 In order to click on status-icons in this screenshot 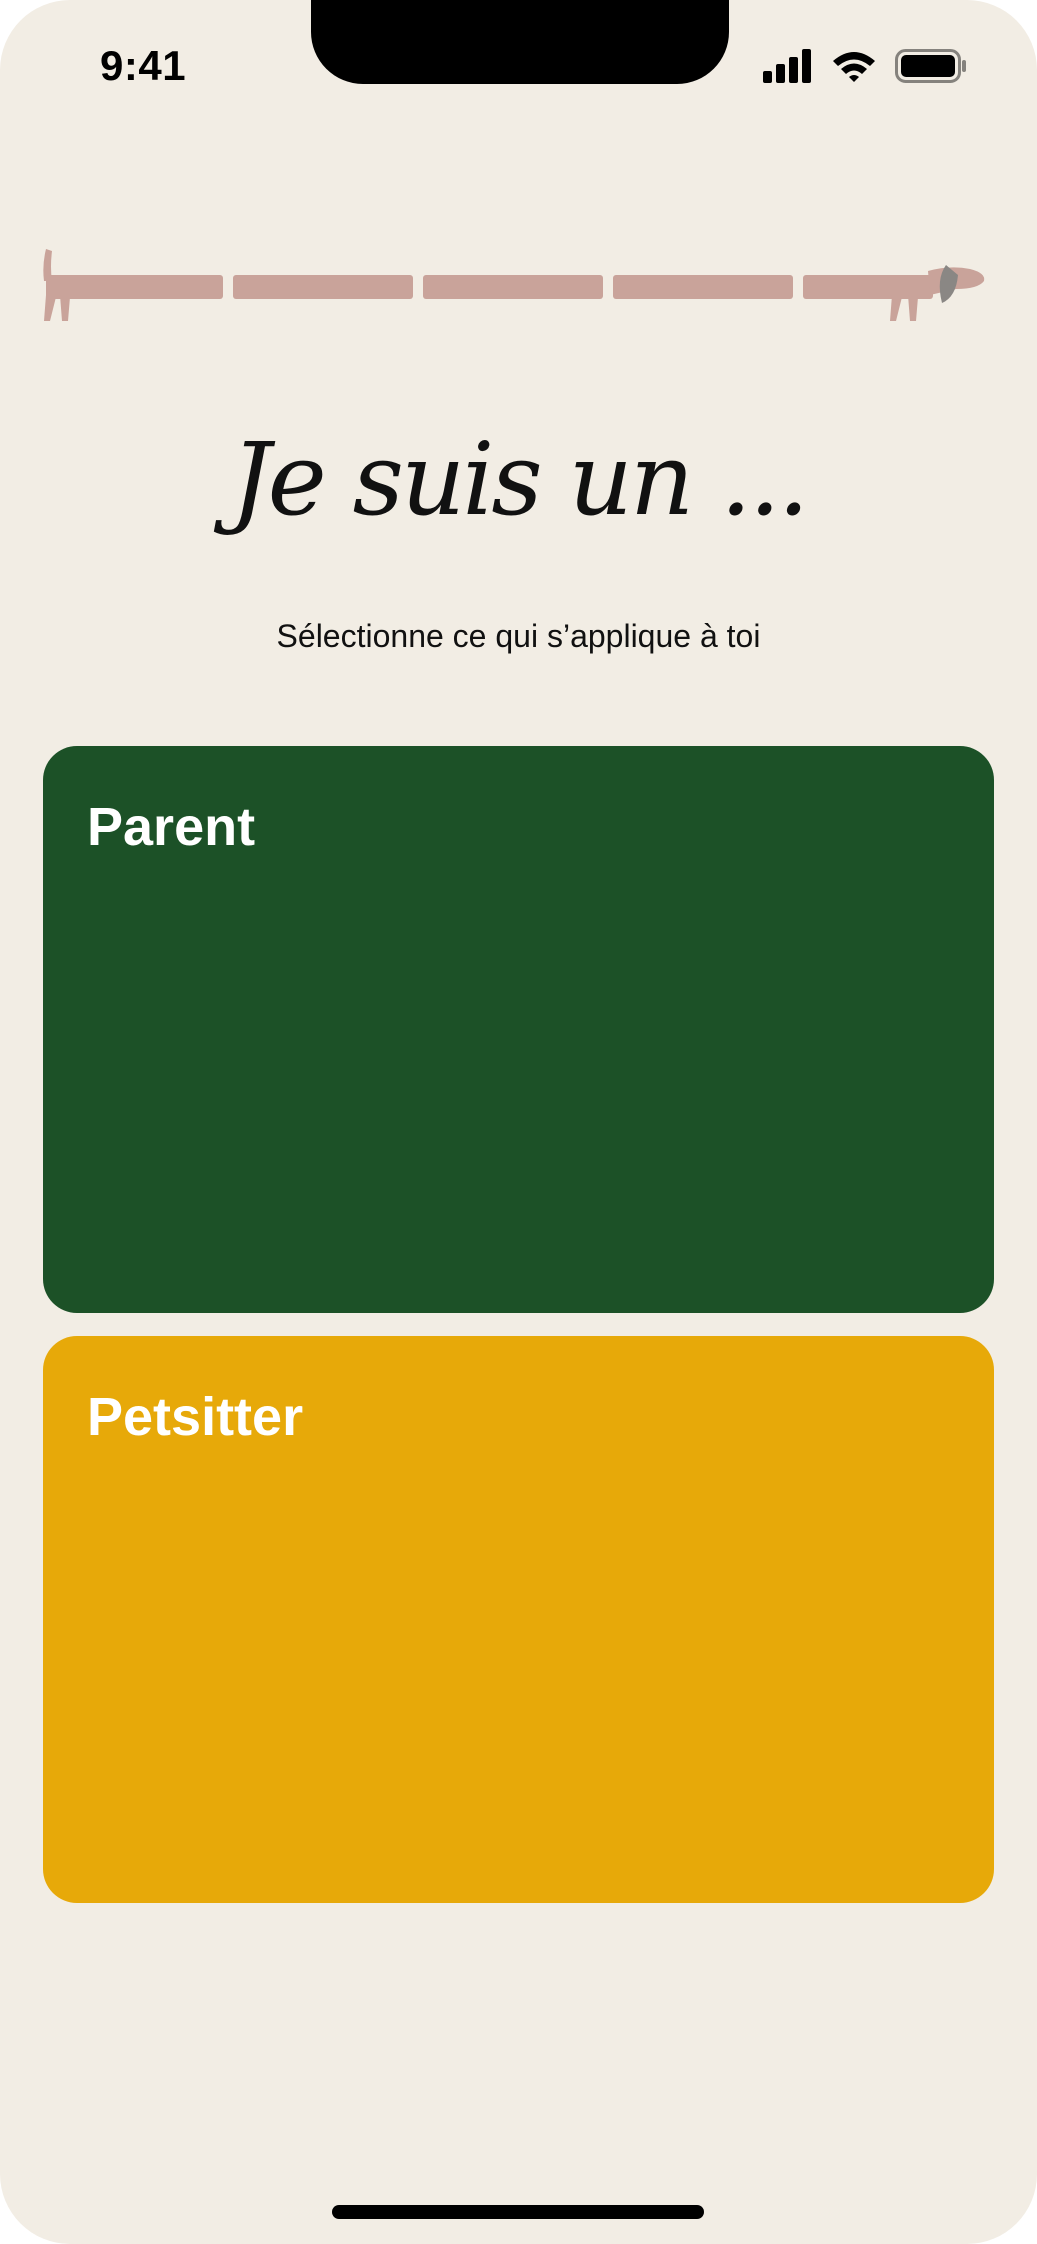, I will do `click(865, 66)`.